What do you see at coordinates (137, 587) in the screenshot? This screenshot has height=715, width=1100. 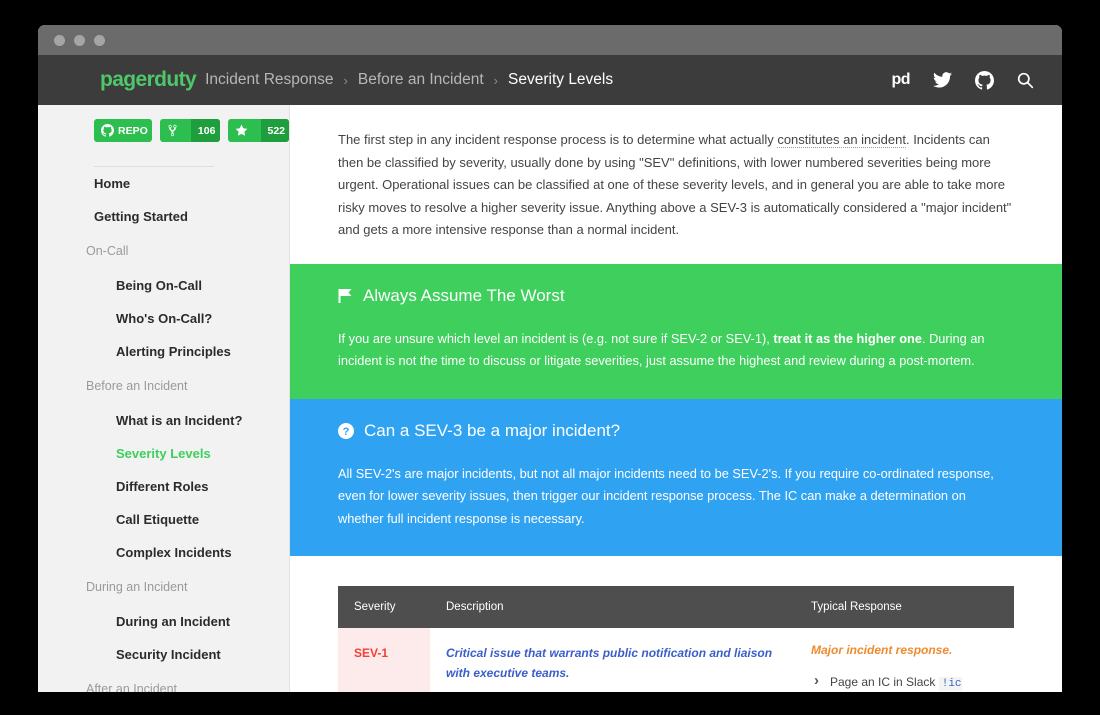 I see `sidebar-section-during-an-incident: During an Incident` at bounding box center [137, 587].